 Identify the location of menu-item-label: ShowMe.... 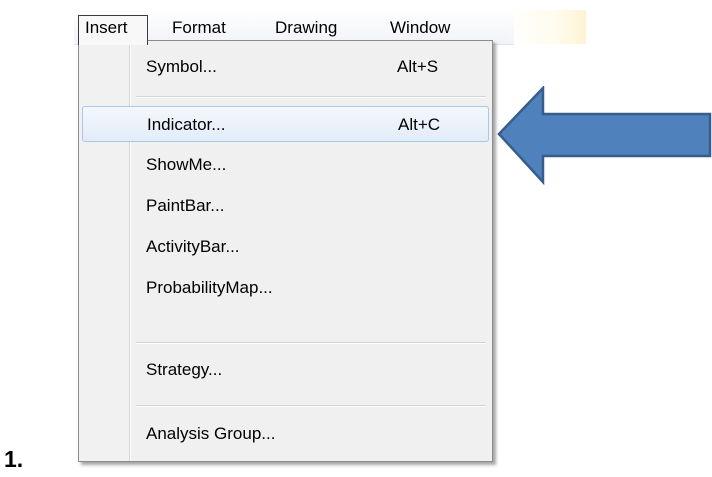
(186, 164).